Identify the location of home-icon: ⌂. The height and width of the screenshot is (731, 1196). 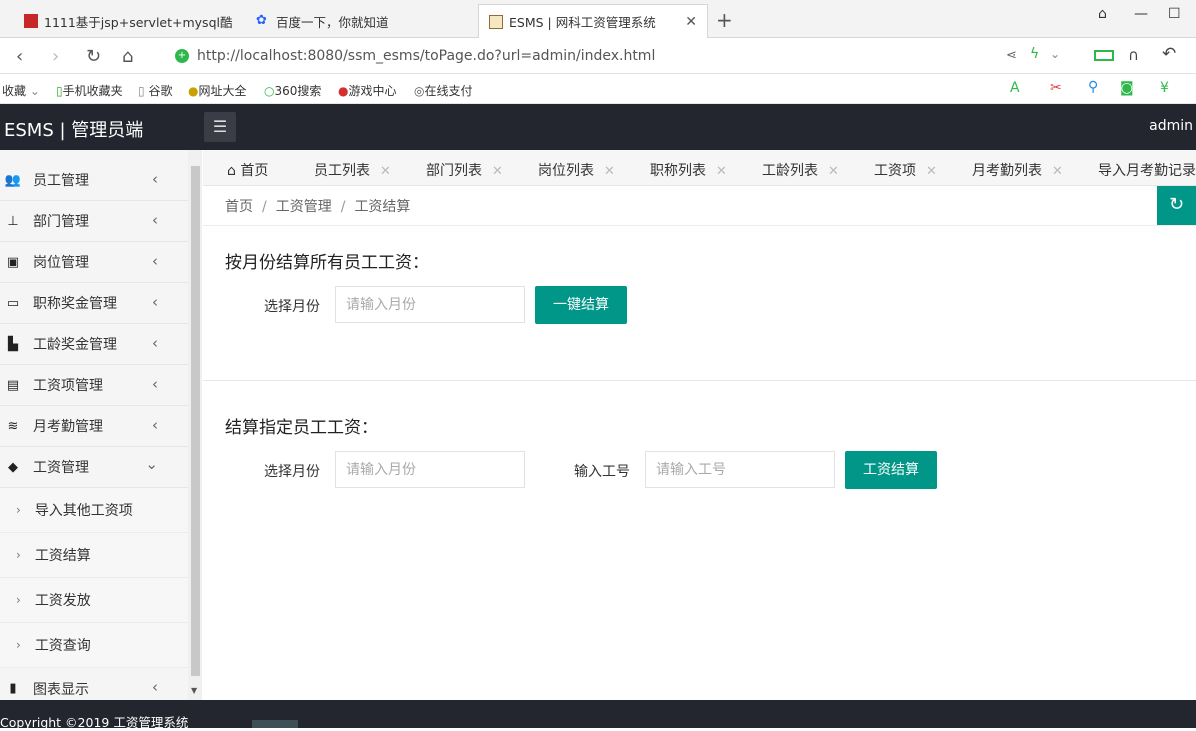
(127, 56).